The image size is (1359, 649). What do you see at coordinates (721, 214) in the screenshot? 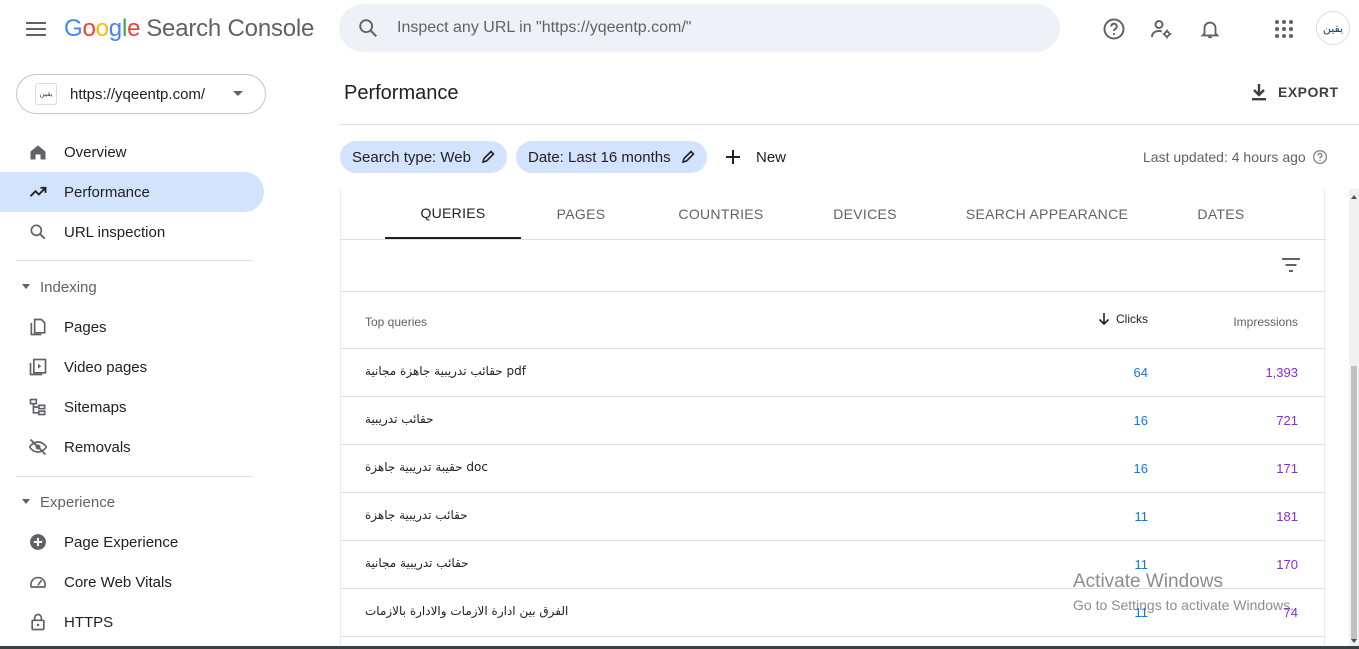
I see `tab-countries: COUNTRIES` at bounding box center [721, 214].